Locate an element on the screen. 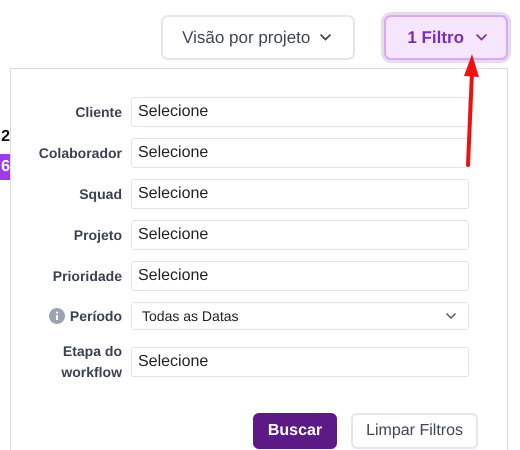 The image size is (520, 450). field-label: Projeto is located at coordinates (97, 235).